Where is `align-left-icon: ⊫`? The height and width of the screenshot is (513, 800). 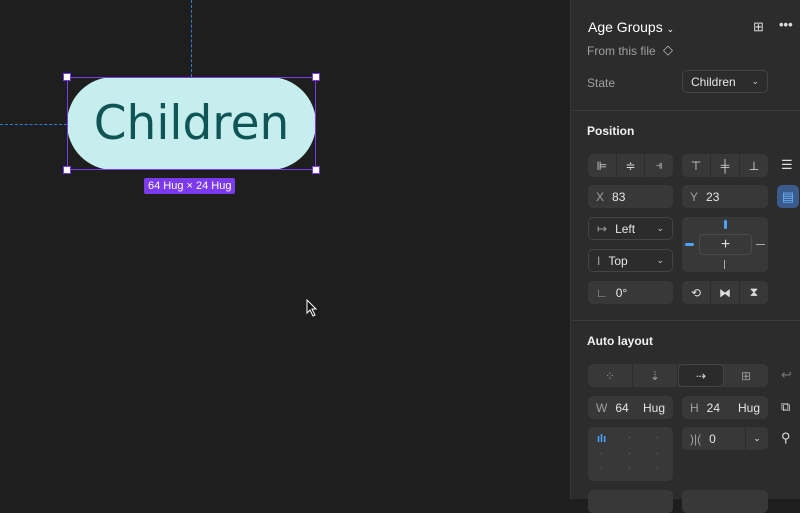 align-left-icon: ⊫ is located at coordinates (602, 165).